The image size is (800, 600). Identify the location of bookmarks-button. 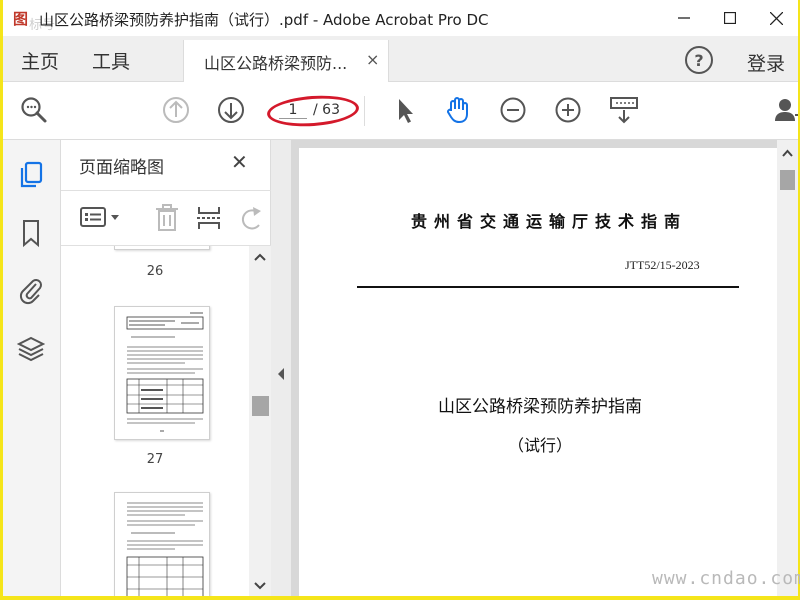
(31, 233).